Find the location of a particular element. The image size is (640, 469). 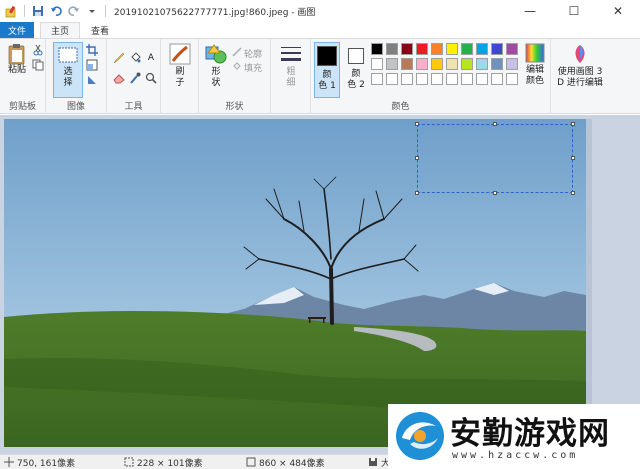

customize-qat-icon is located at coordinates (92, 11).